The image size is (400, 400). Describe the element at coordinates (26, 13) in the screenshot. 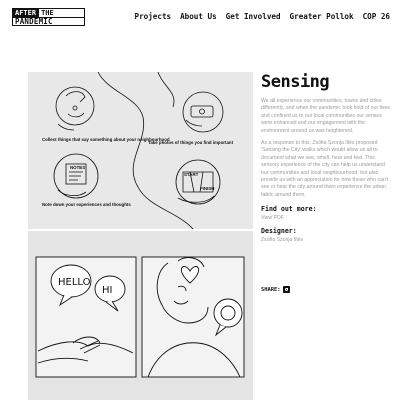

I see `logo-word-after: AFTER` at that location.